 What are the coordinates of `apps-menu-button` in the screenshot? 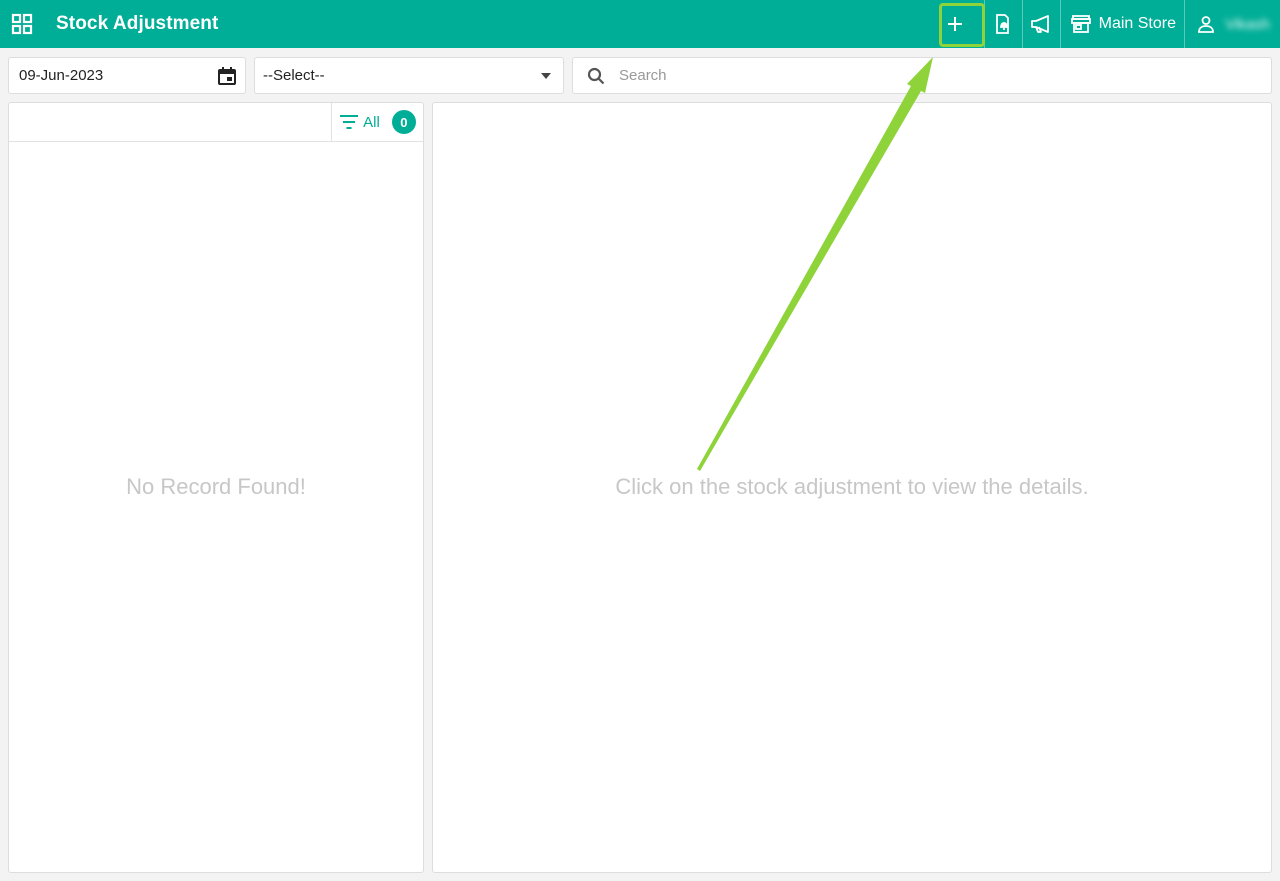 It's located at (22, 24).